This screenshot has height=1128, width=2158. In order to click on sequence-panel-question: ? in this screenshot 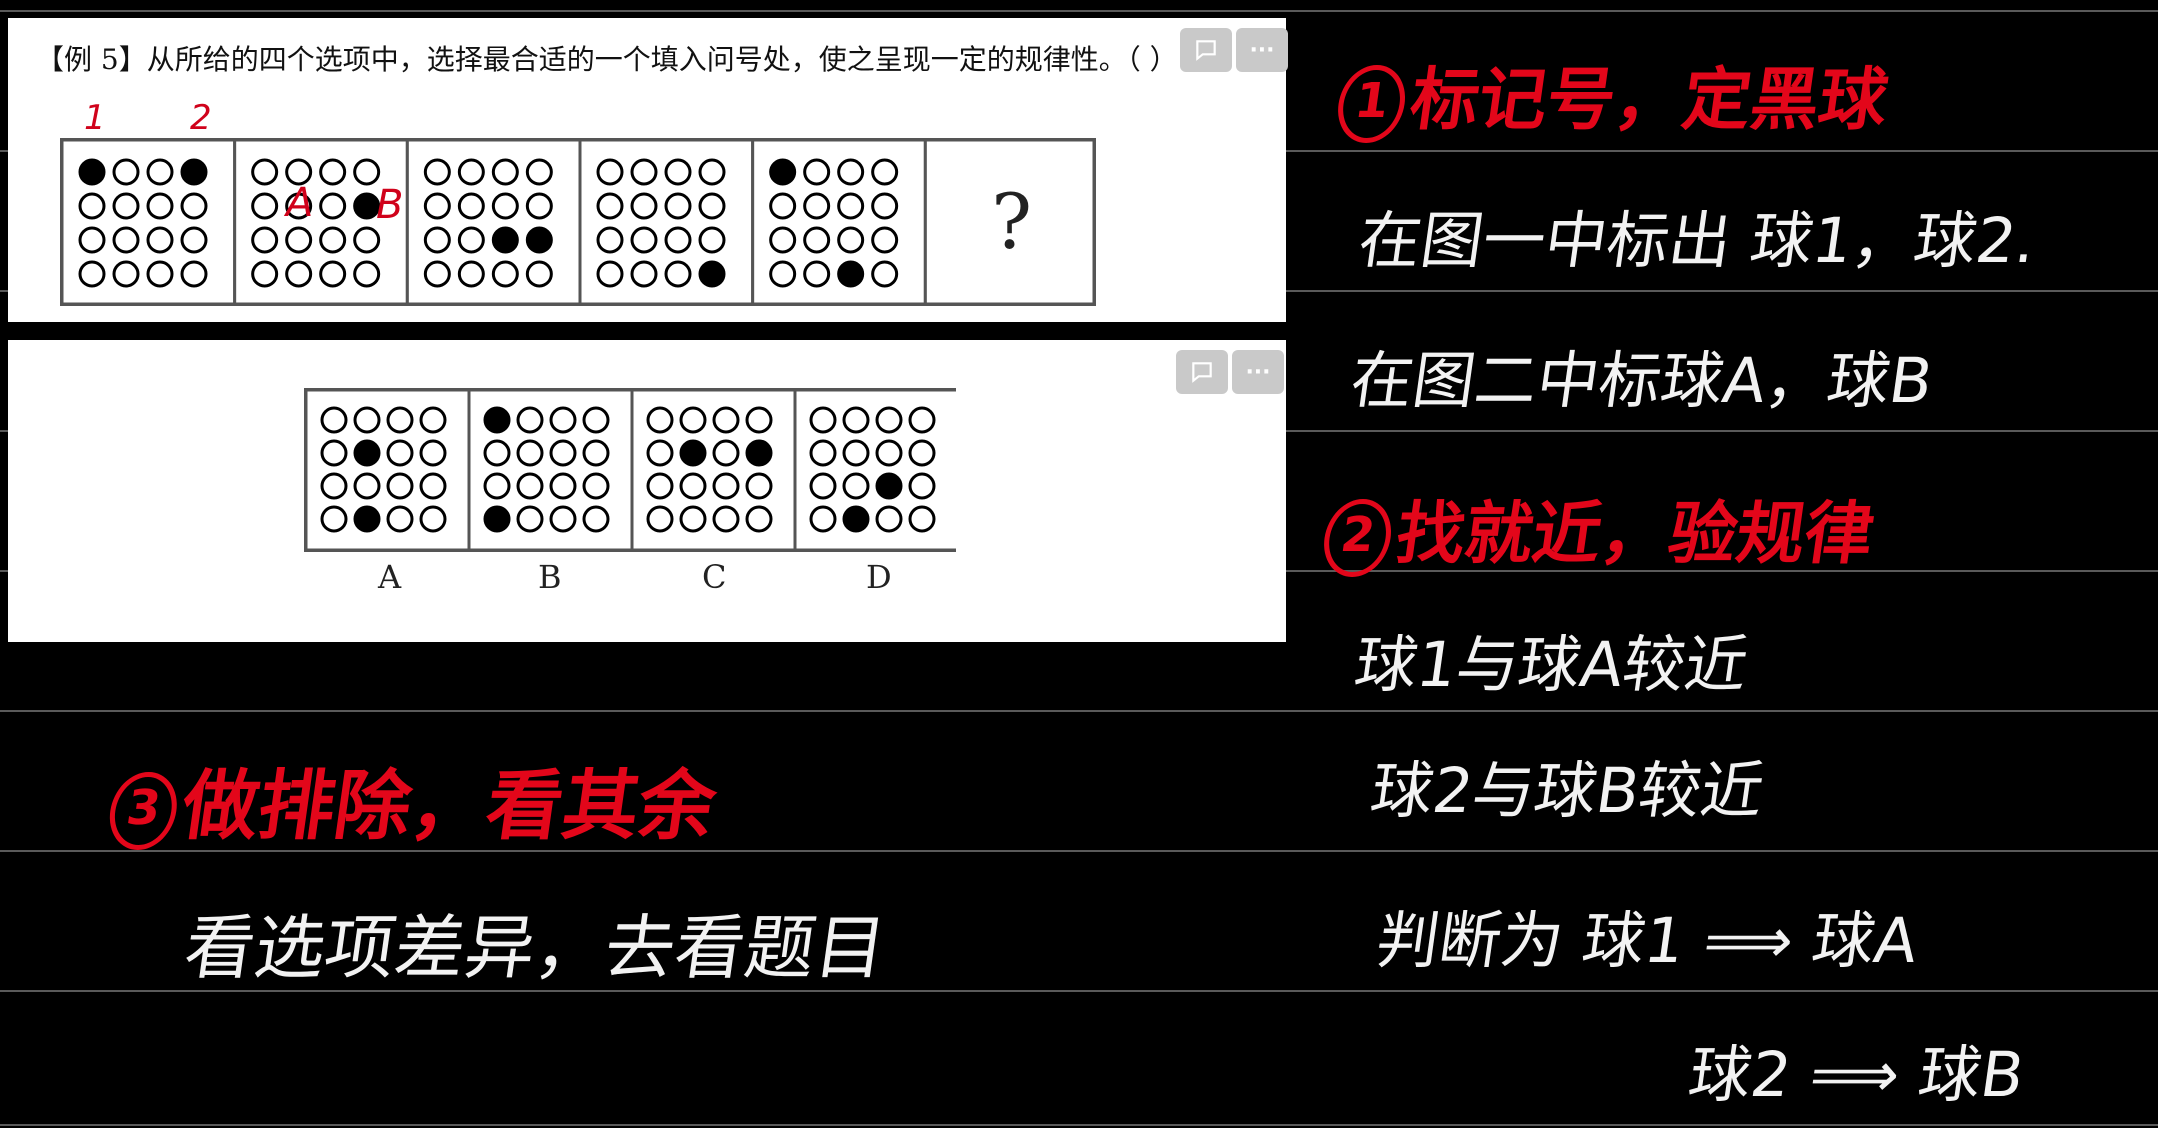, I will do `click(1009, 222)`.